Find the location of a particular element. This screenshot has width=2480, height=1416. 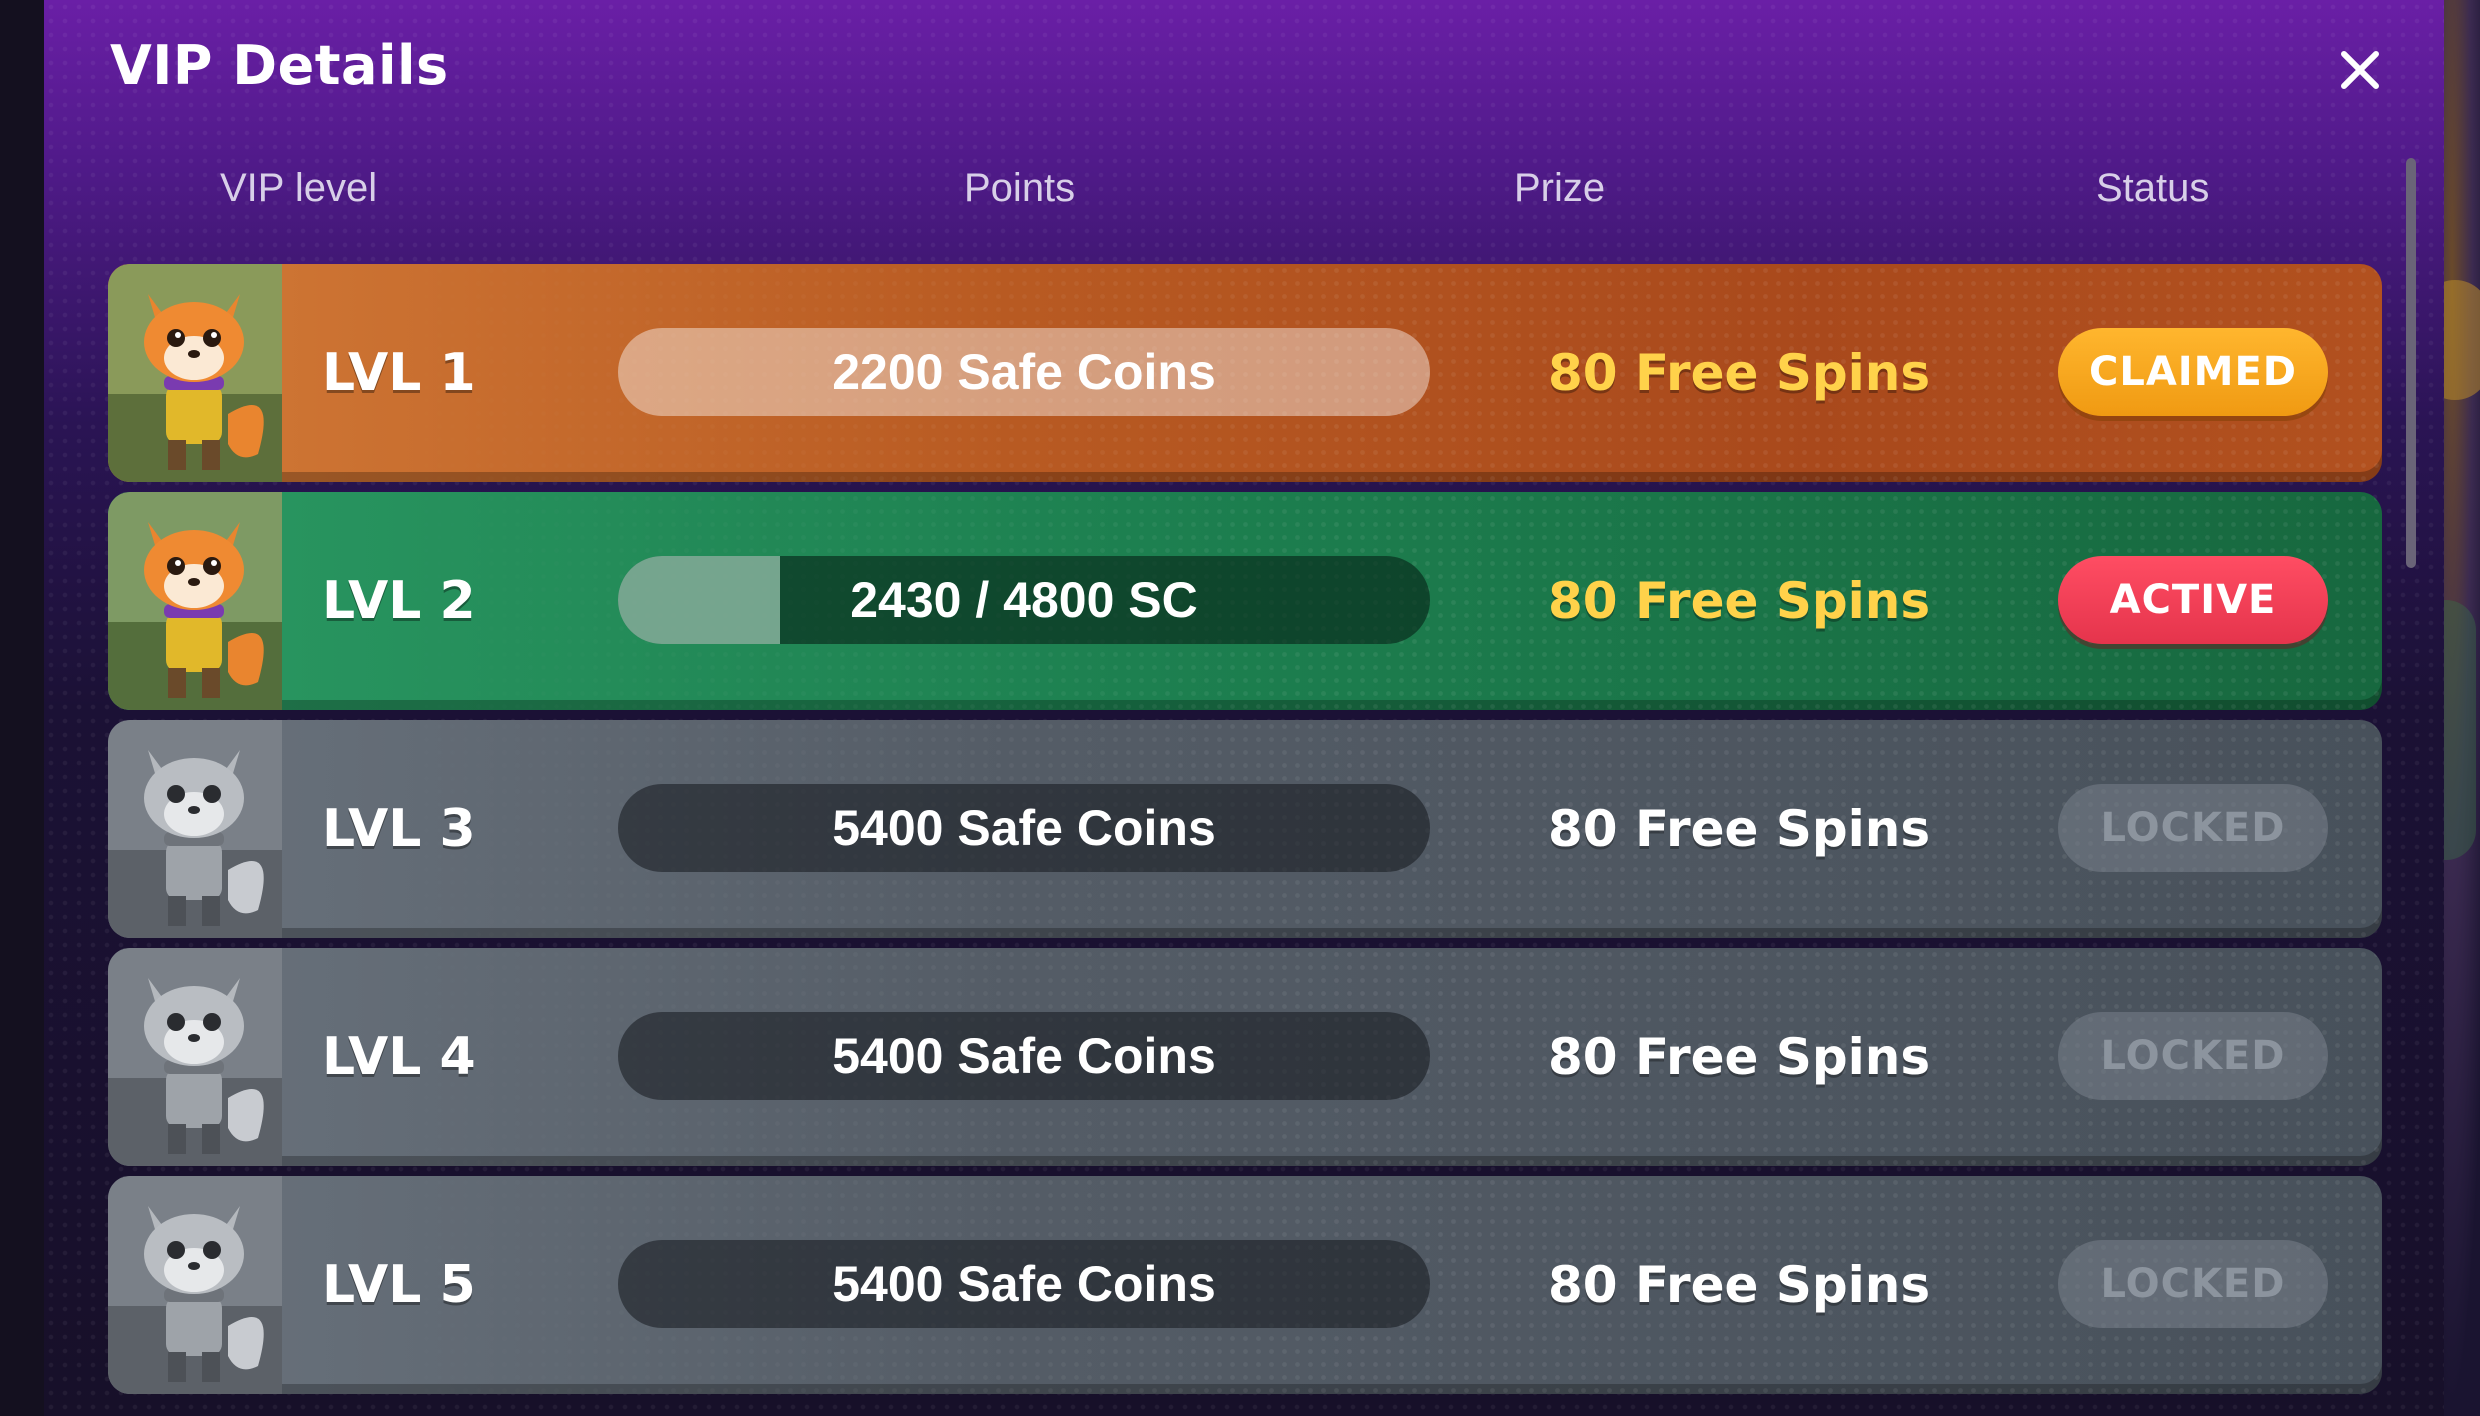

points-text: 2200 Safe Coins is located at coordinates (1024, 372).